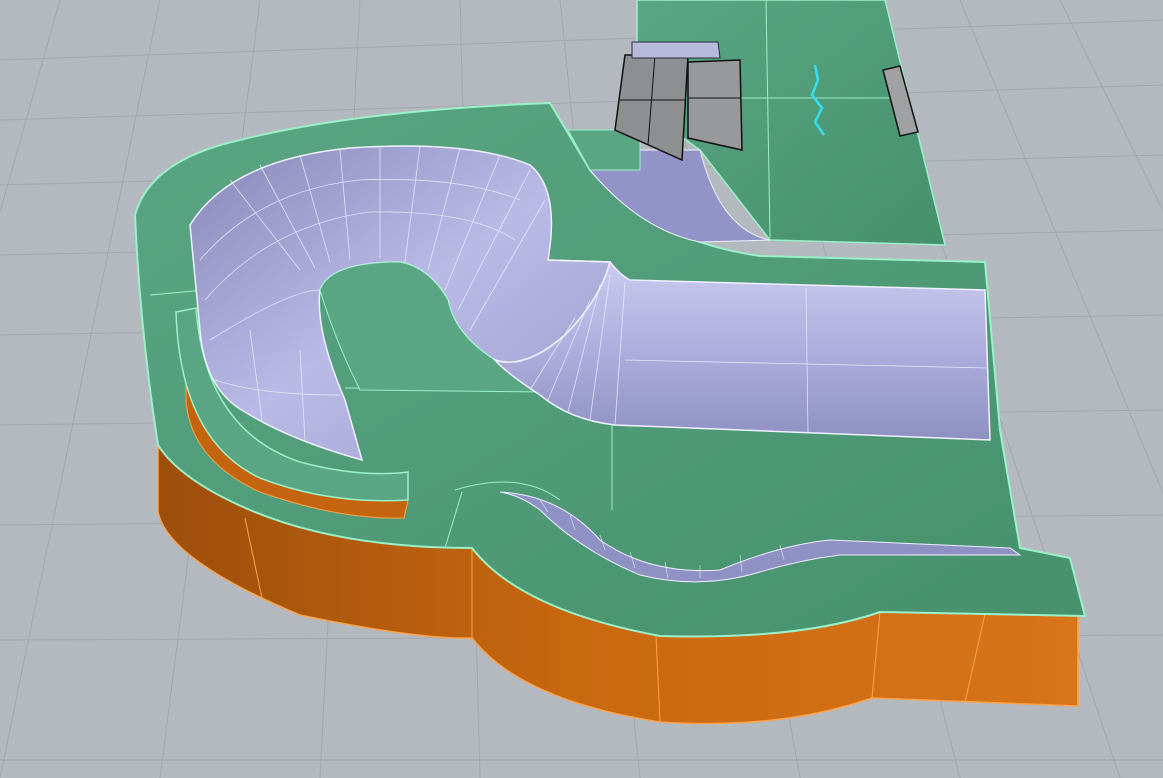 The height and width of the screenshot is (778, 1163). What do you see at coordinates (676, 50) in the screenshot?
I see `small-ledge-obstacle` at bounding box center [676, 50].